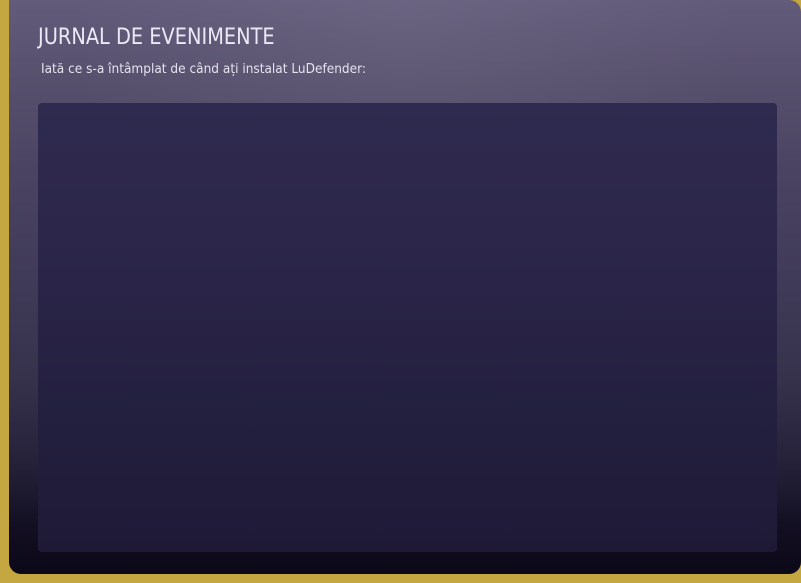 Image resolution: width=801 pixels, height=583 pixels. I want to click on event-log-list, so click(407, 113).